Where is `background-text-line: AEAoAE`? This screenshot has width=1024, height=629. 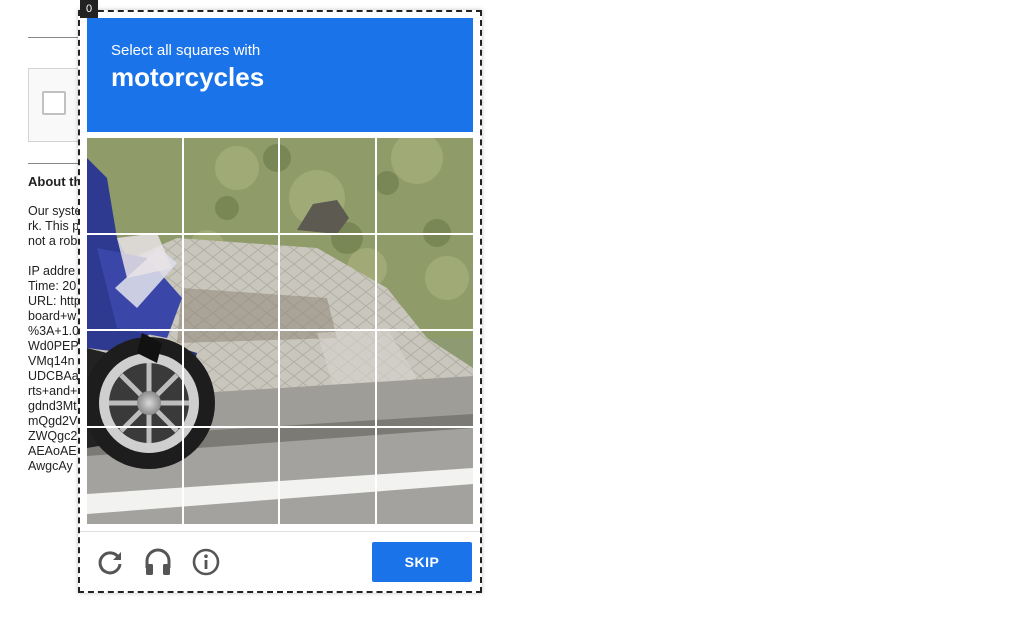
background-text-line: AEAoAE is located at coordinates (52, 451).